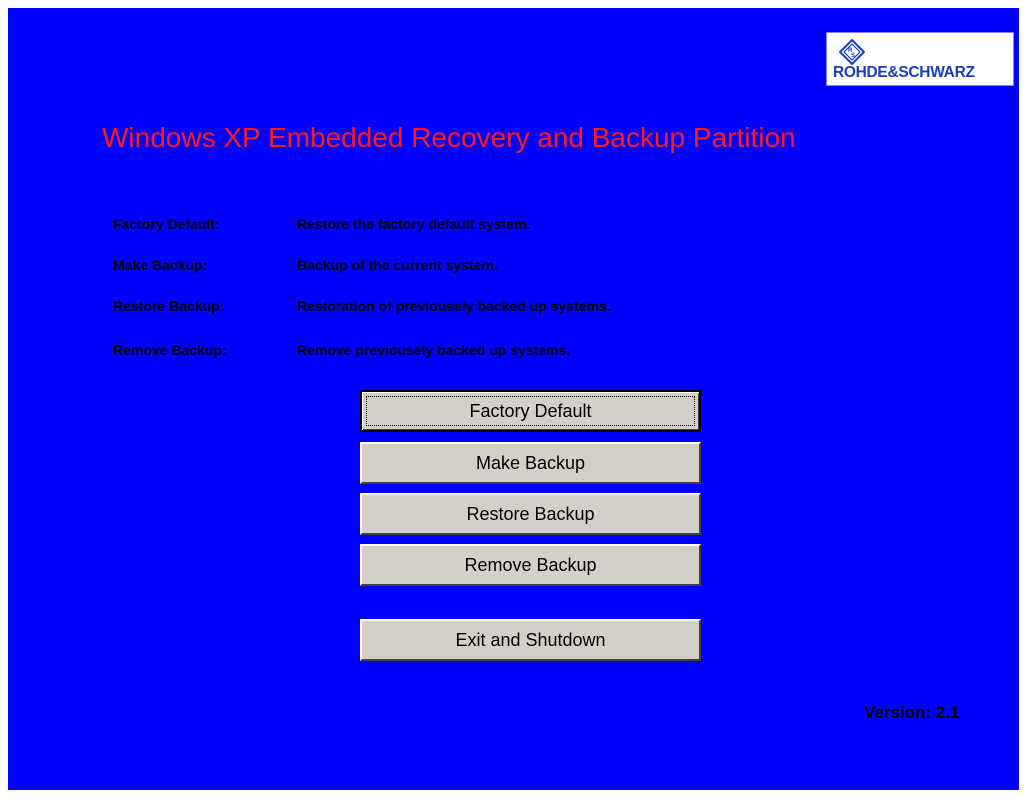 The width and height of the screenshot is (1027, 798). I want to click on make-backup-button: Make Backup, so click(530, 463).